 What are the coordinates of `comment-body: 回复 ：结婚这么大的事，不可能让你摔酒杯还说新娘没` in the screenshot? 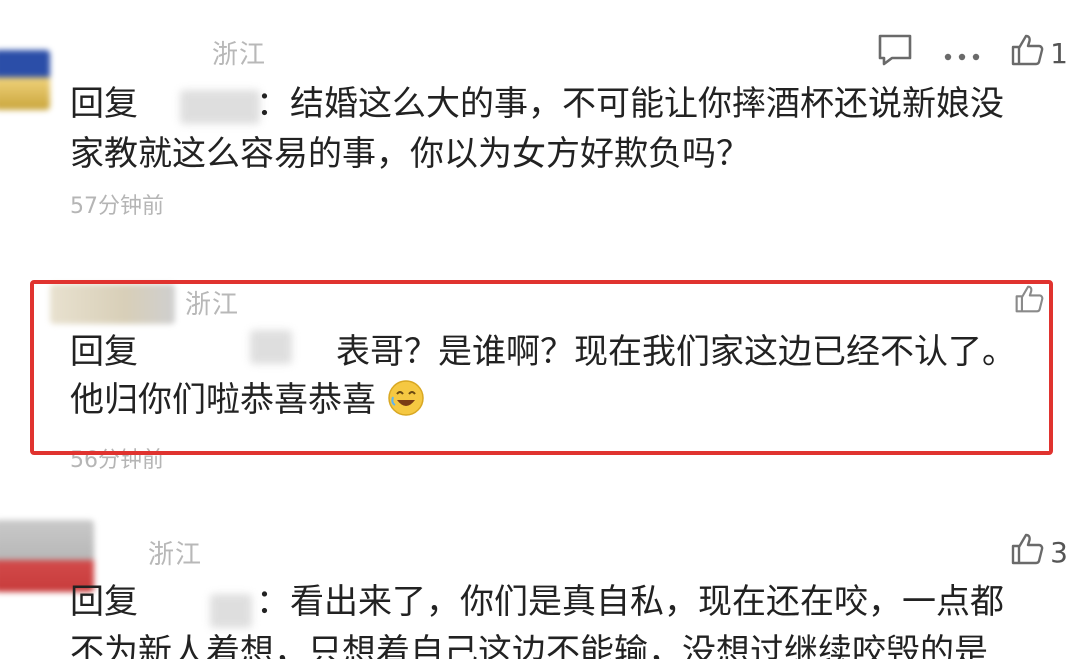 It's located at (562, 104).